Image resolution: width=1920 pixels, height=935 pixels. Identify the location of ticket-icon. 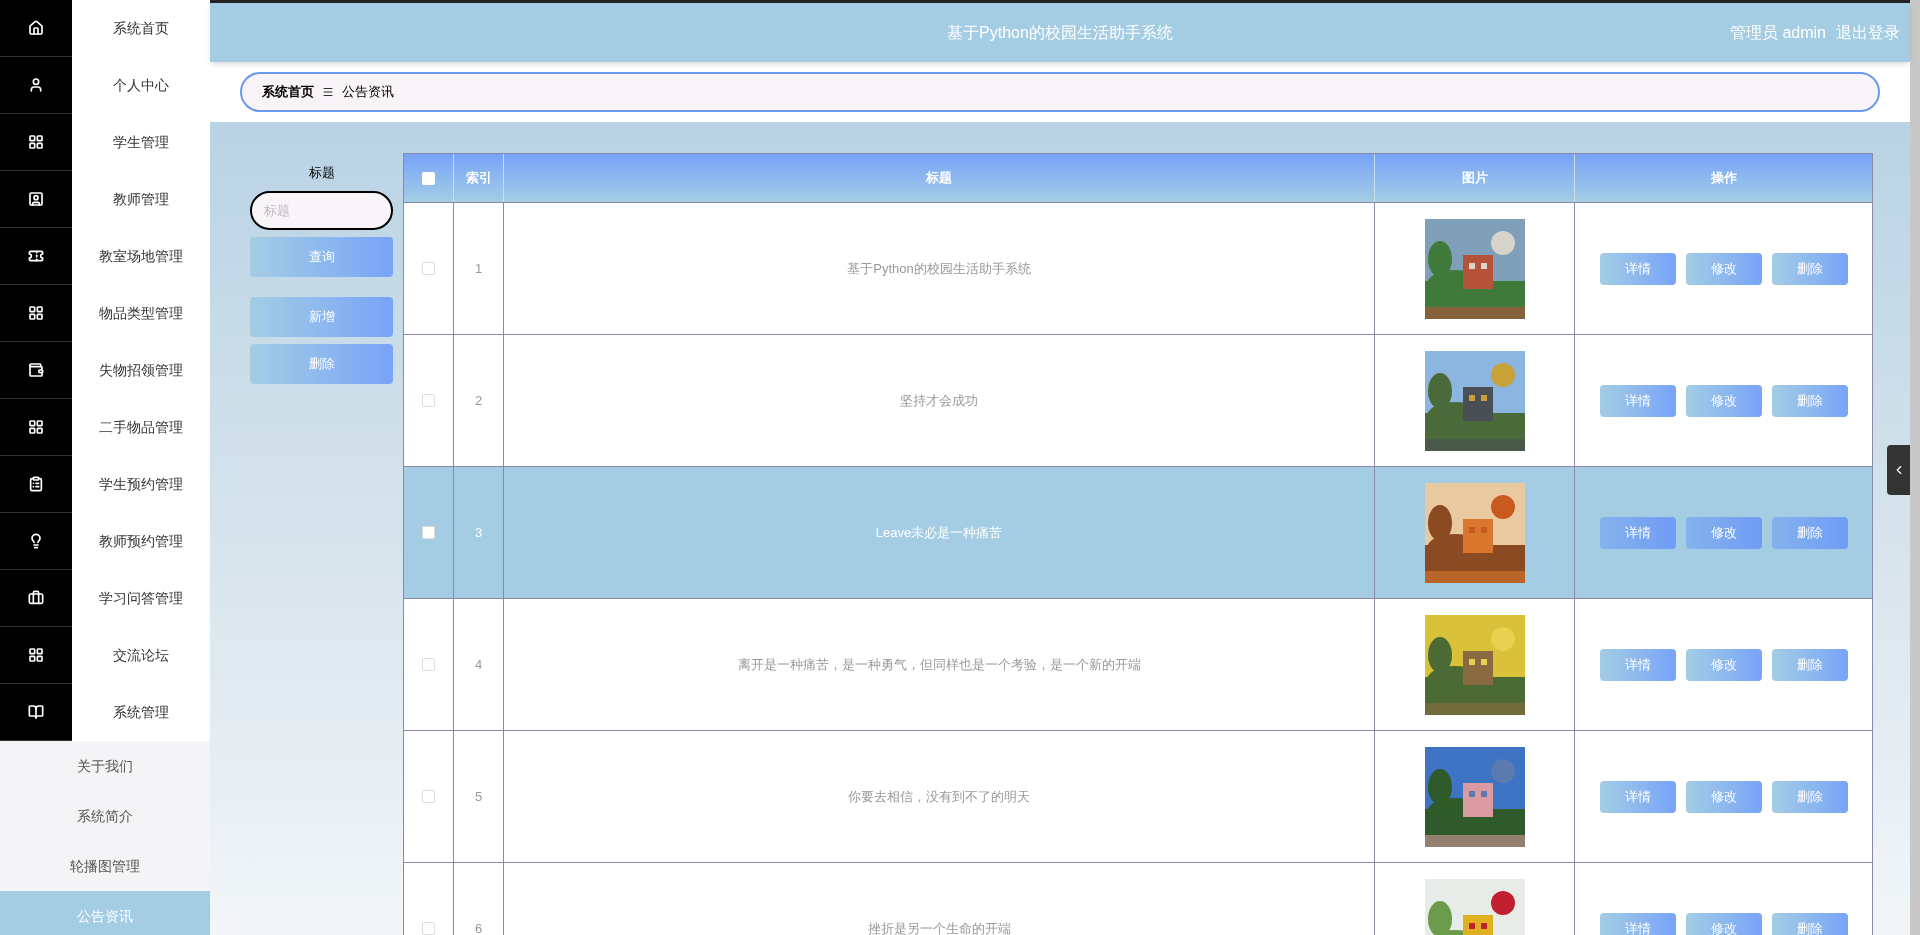
(36, 256).